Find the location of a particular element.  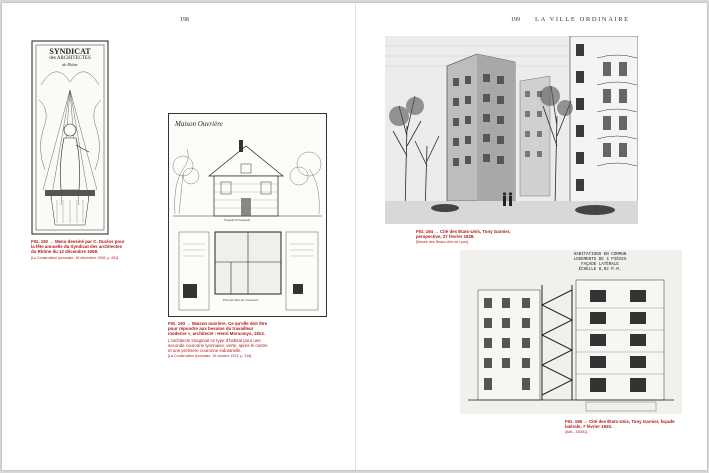

running-head: LA VILLE ORDINAIRE is located at coordinates (582, 19).